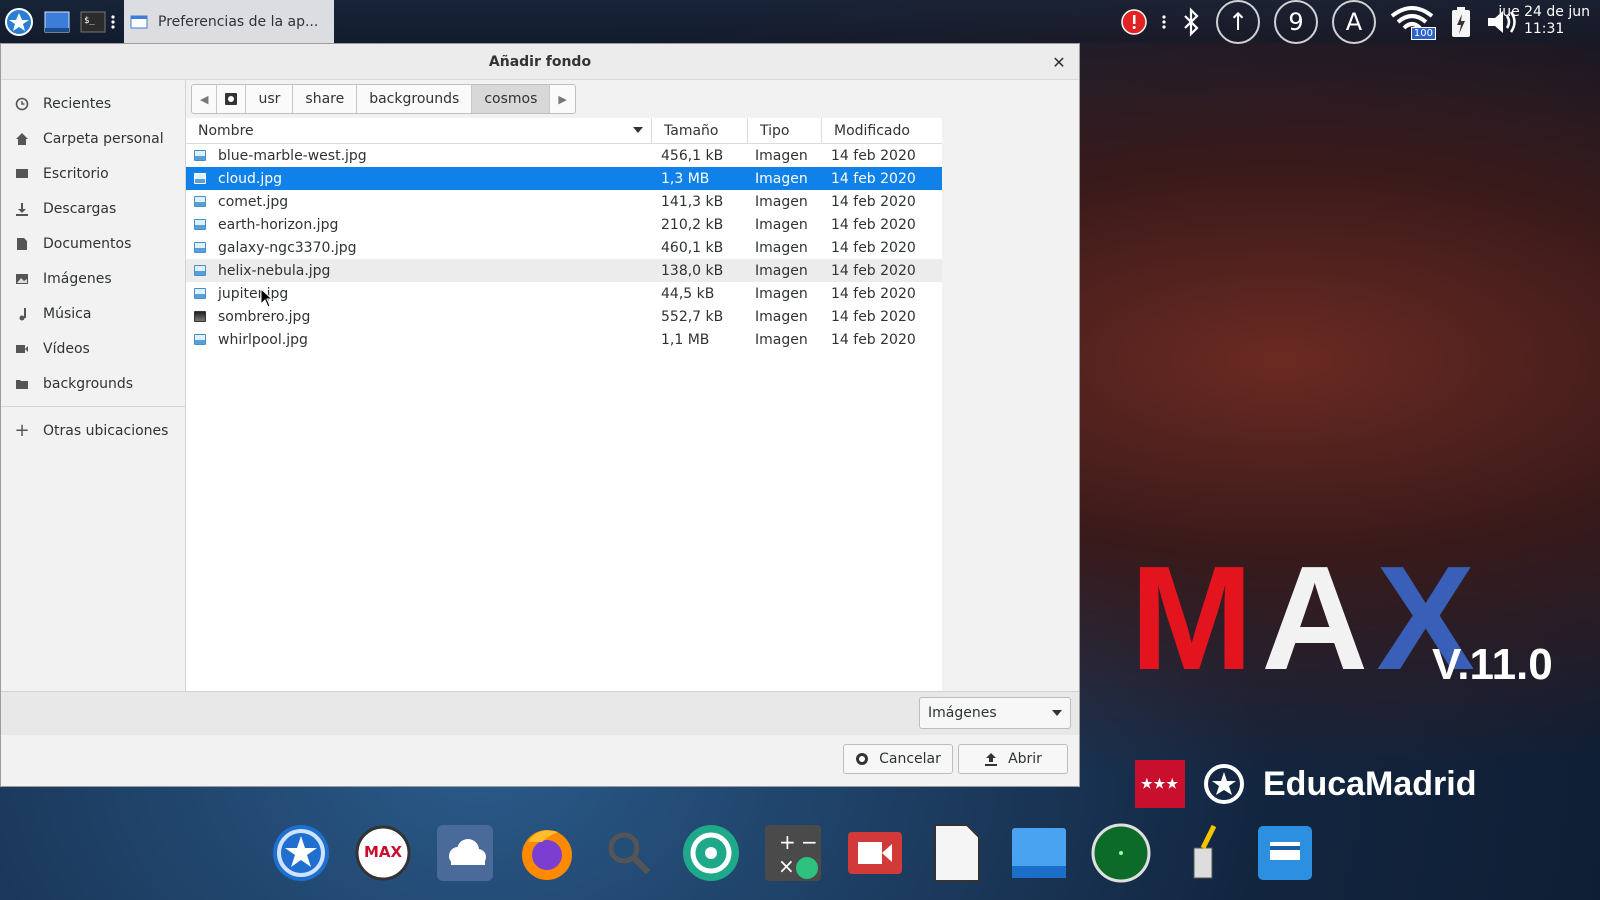 The height and width of the screenshot is (900, 1600). I want to click on file-row: whirlpool.jpg 1,1 MB Imagen 14 feb 2020, so click(564, 339).